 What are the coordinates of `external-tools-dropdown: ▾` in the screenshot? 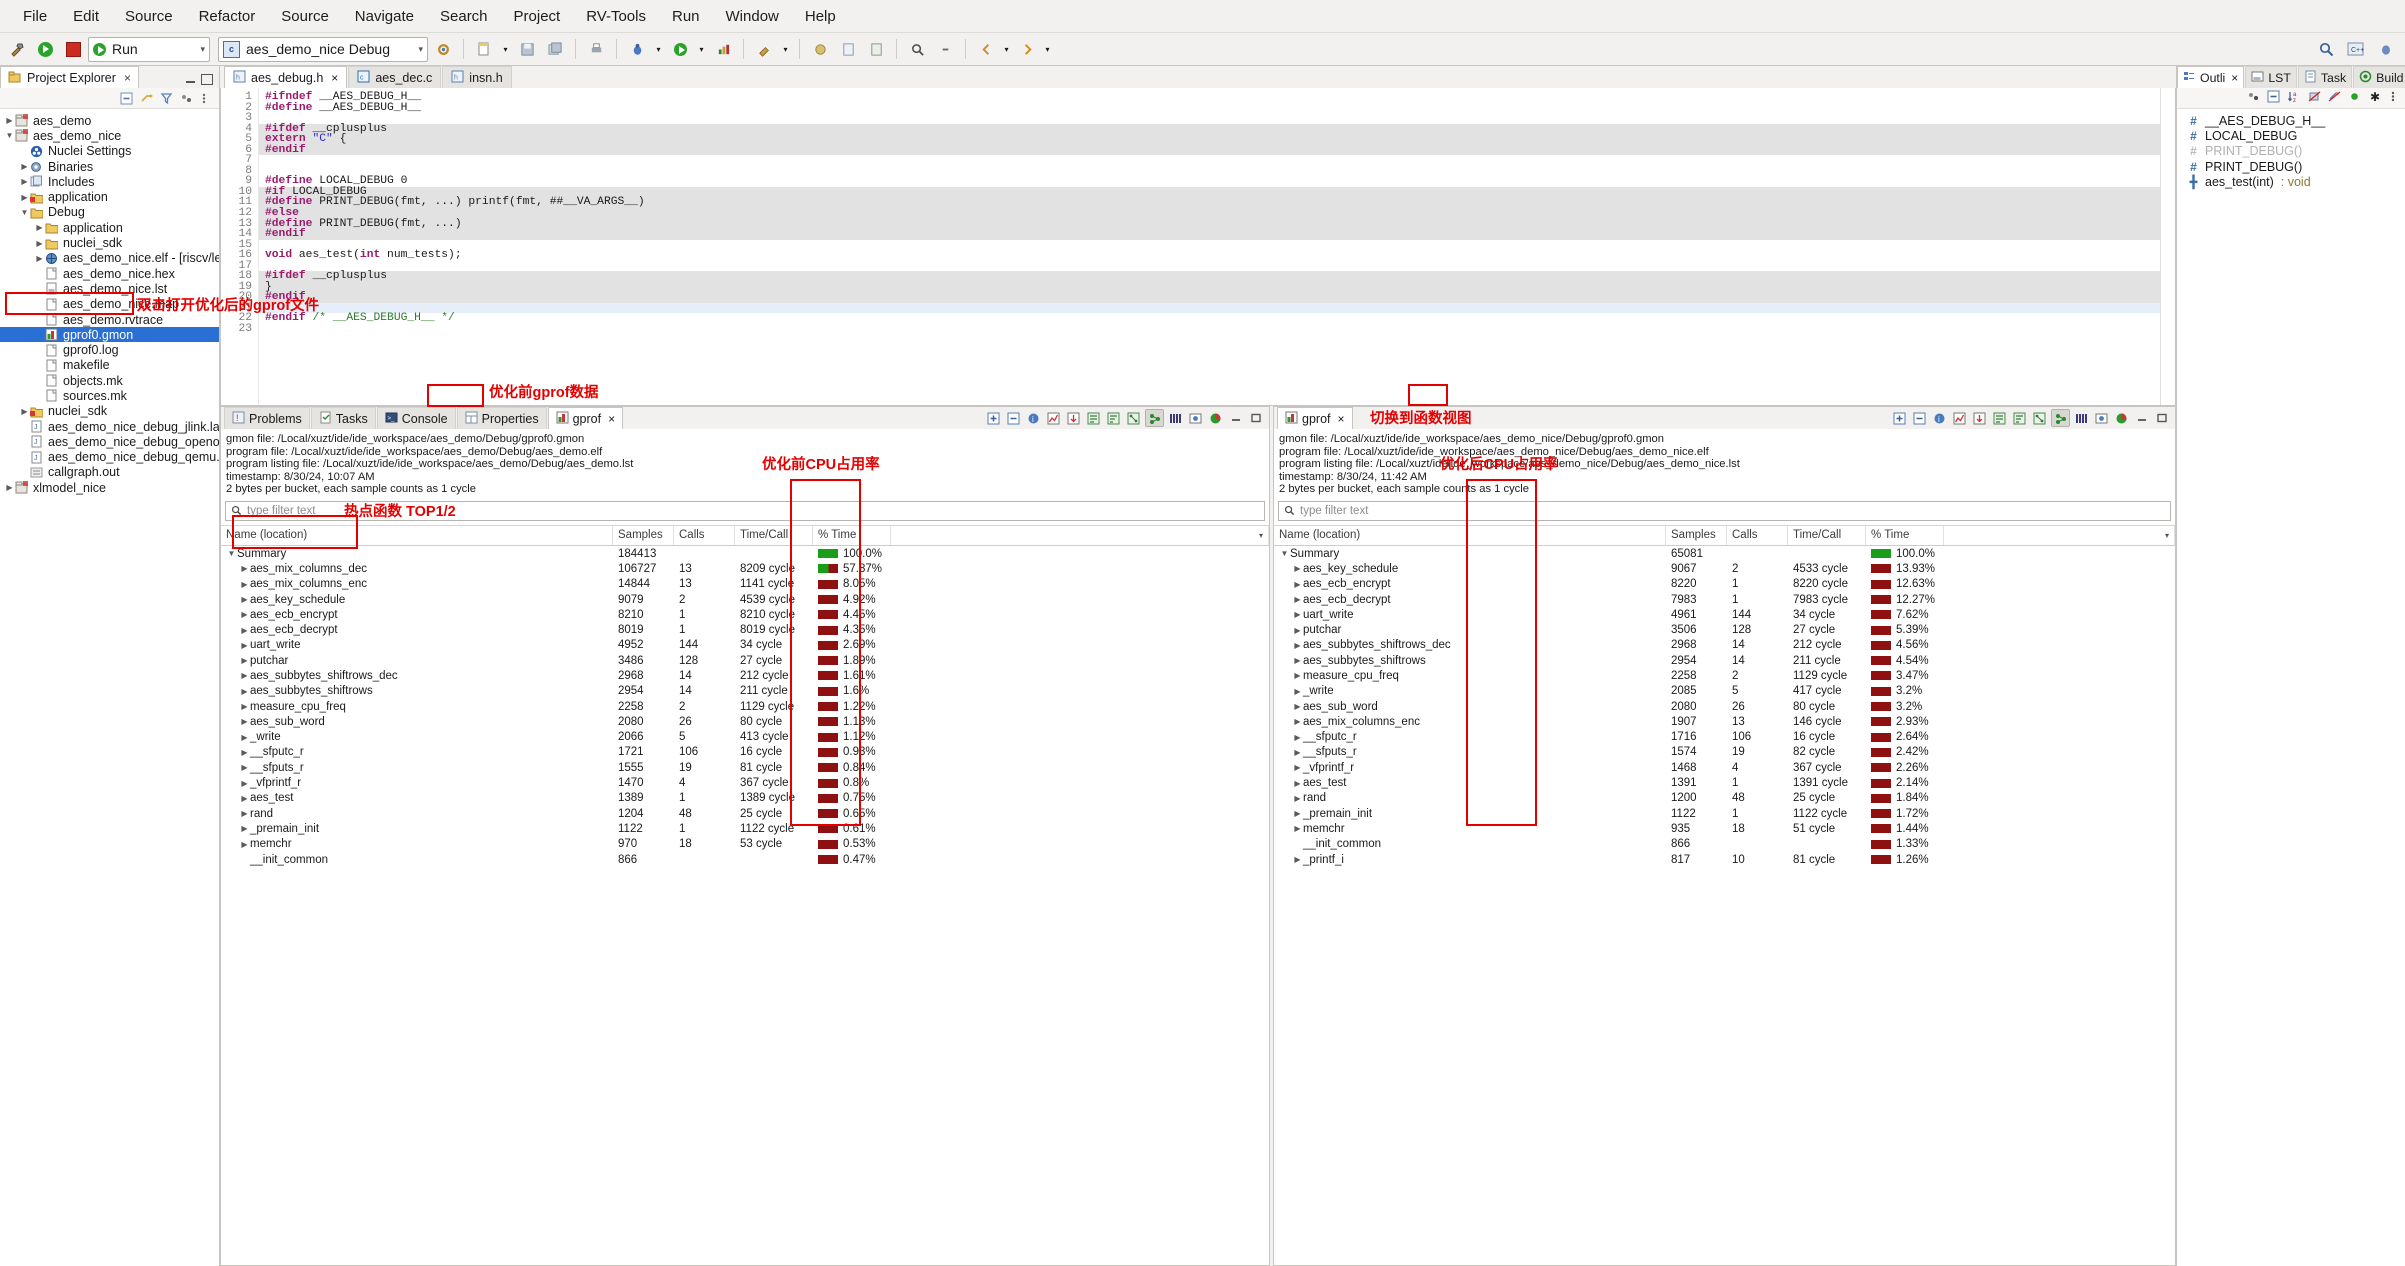 It's located at (785, 49).